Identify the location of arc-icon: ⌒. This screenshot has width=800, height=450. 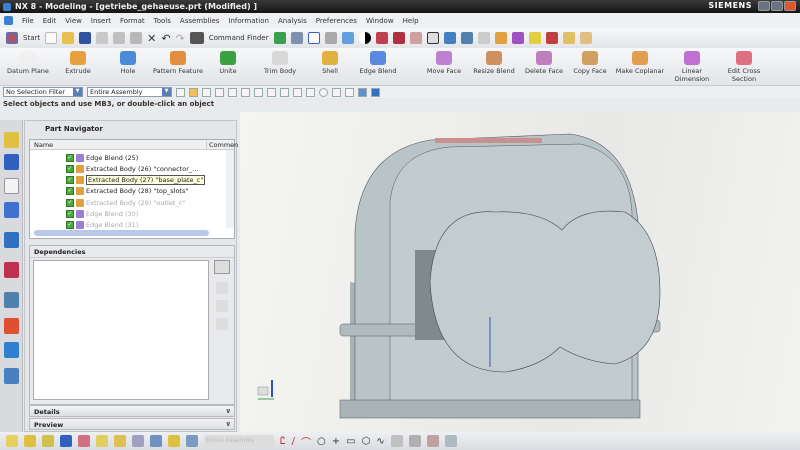
(306, 441).